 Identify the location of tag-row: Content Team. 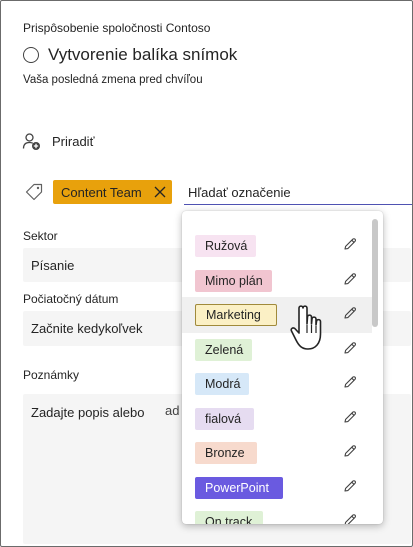
(206, 192).